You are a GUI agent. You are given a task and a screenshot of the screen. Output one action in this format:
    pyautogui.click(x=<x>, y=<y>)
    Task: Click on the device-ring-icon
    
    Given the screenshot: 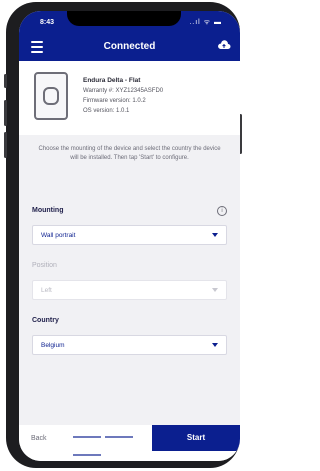 What is the action you would take?
    pyautogui.click(x=51, y=96)
    